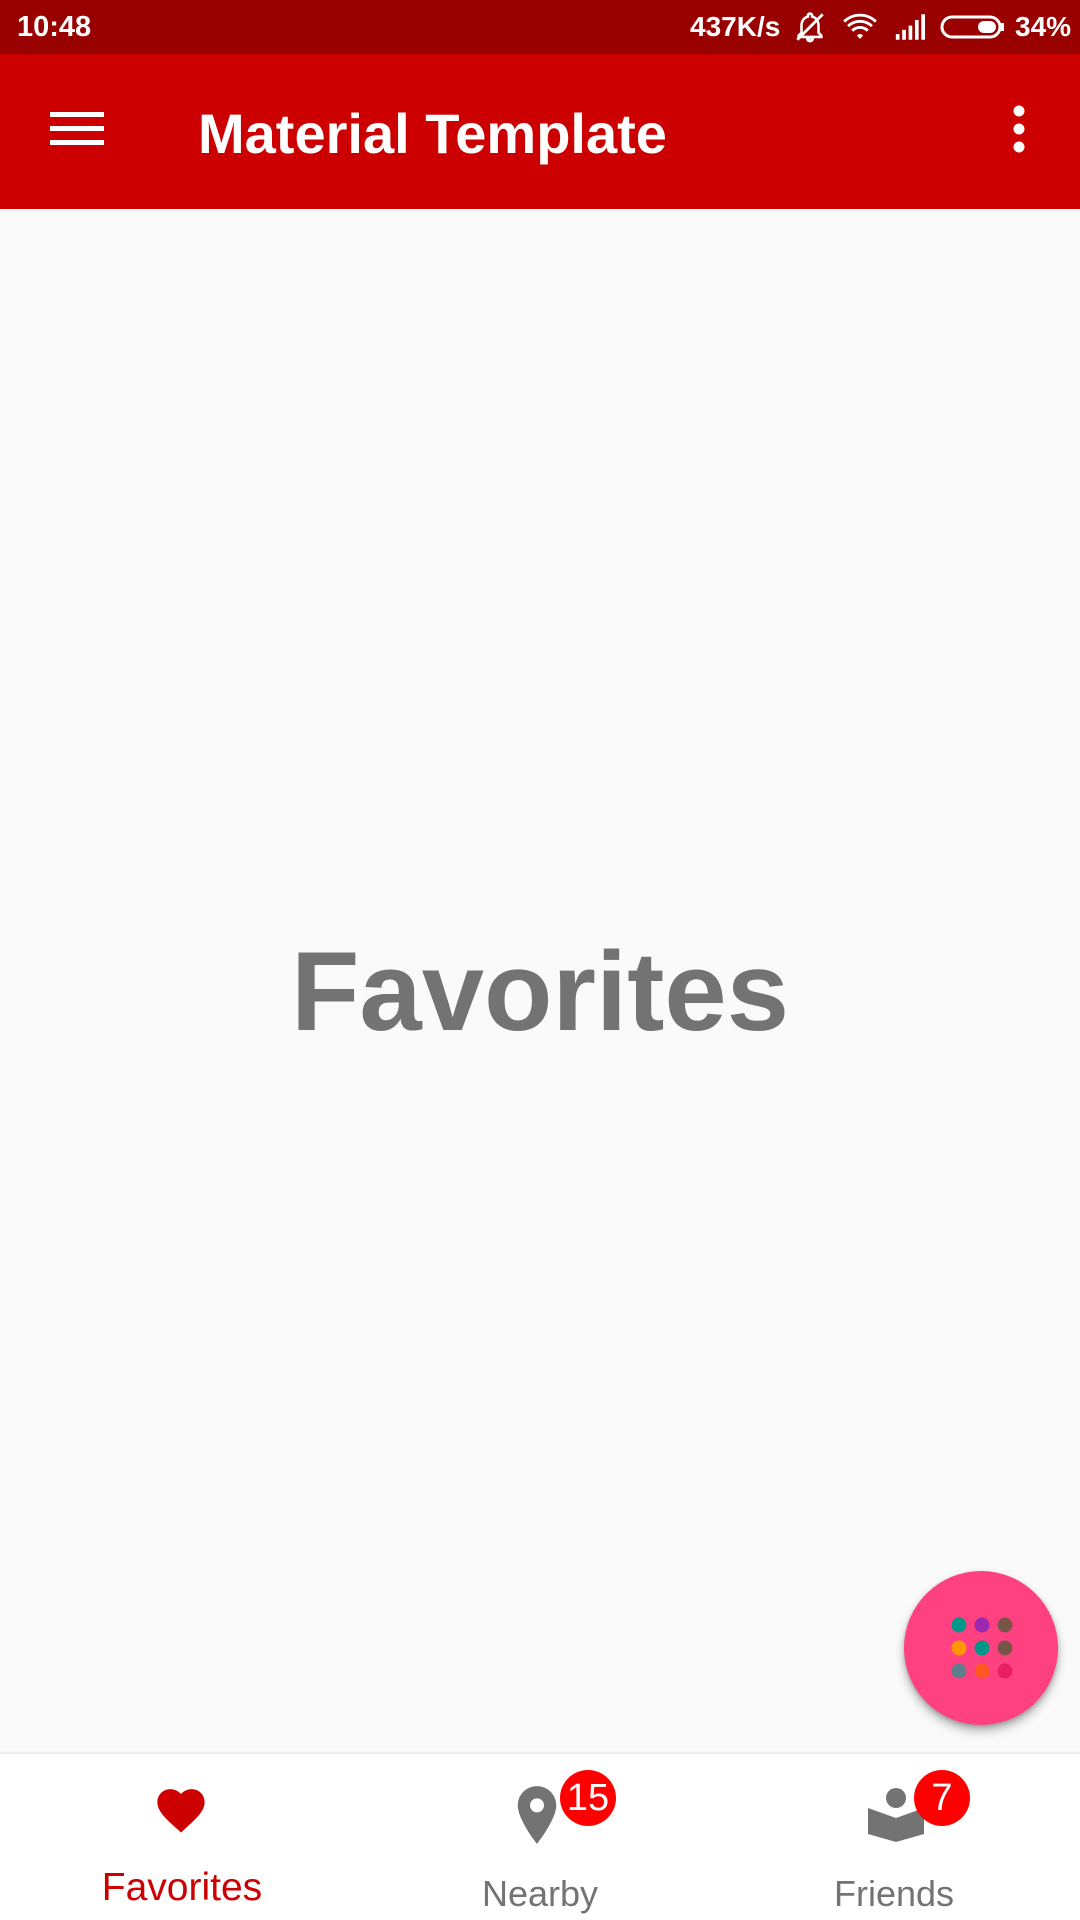  I want to click on nav-item-nearby: 15 Nearby, so click(540, 1837).